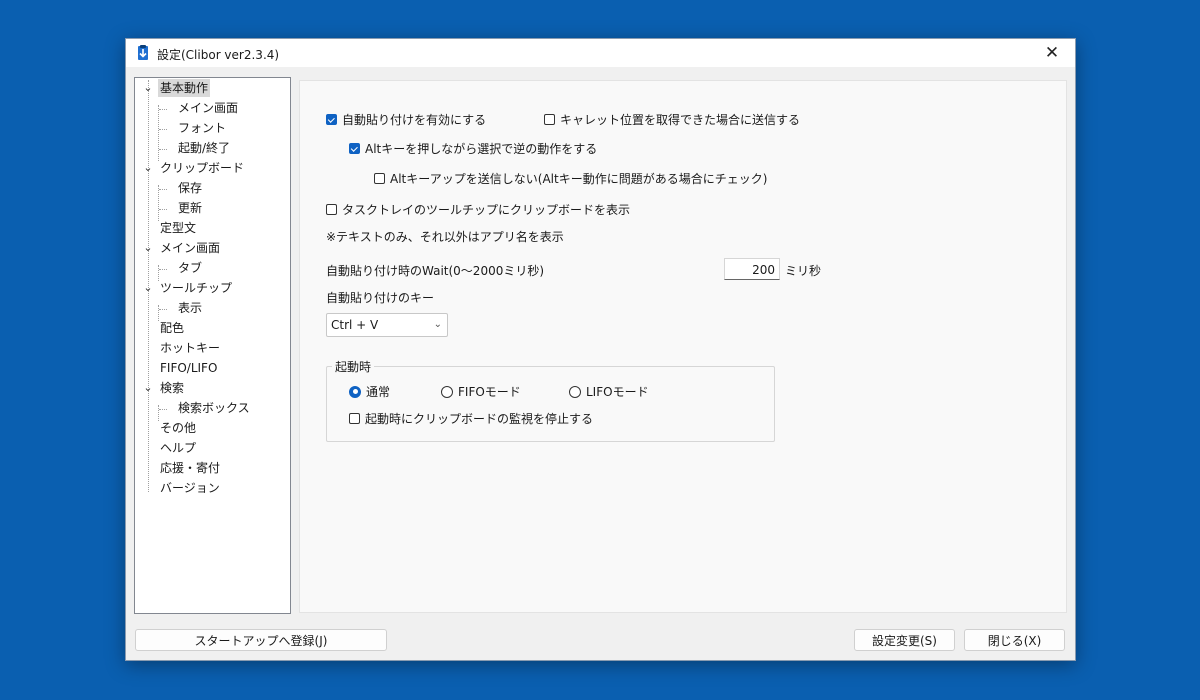 The image size is (1200, 700). I want to click on tree-item-colors: 配色, so click(172, 328).